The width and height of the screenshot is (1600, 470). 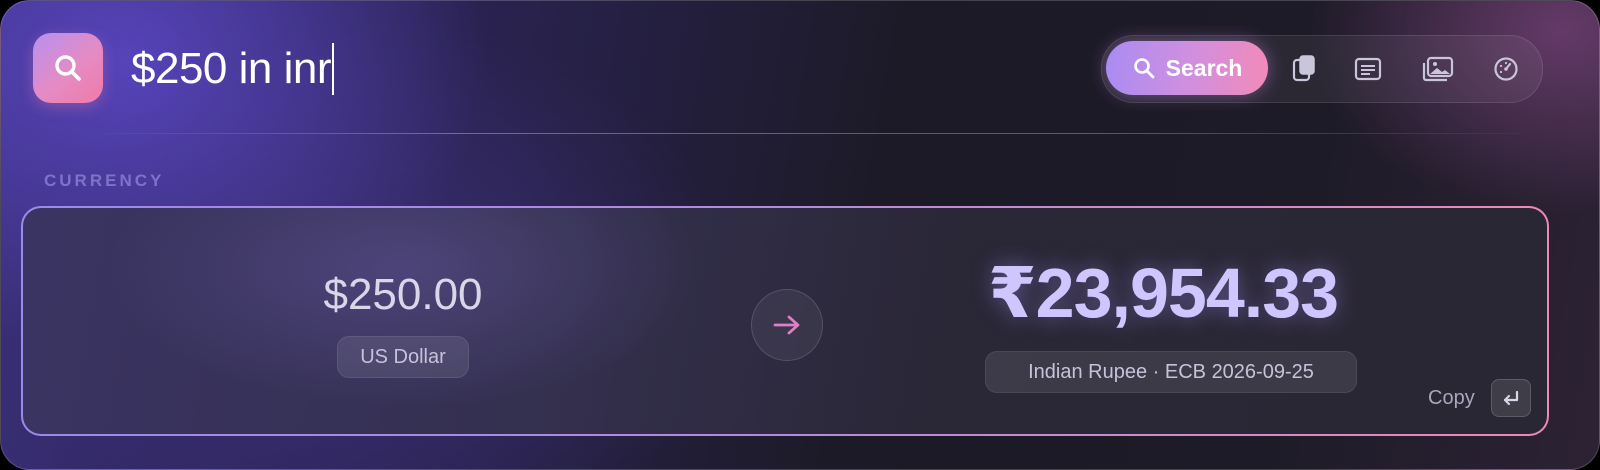 I want to click on notes-button, so click(x=1368, y=69).